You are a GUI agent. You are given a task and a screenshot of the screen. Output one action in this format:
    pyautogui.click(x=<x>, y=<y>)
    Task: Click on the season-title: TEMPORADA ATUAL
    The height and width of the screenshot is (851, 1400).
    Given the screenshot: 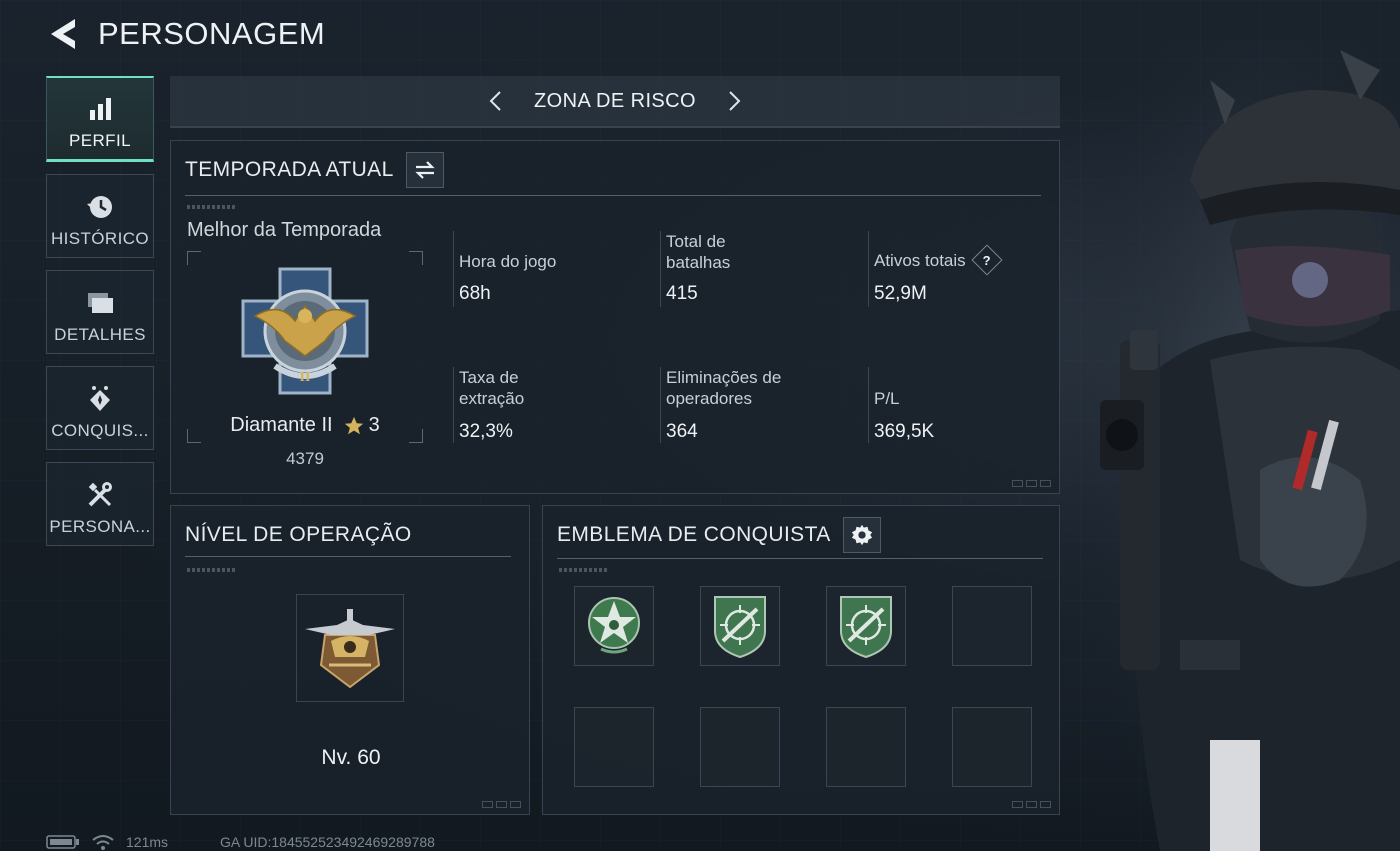 What is the action you would take?
    pyautogui.click(x=289, y=169)
    